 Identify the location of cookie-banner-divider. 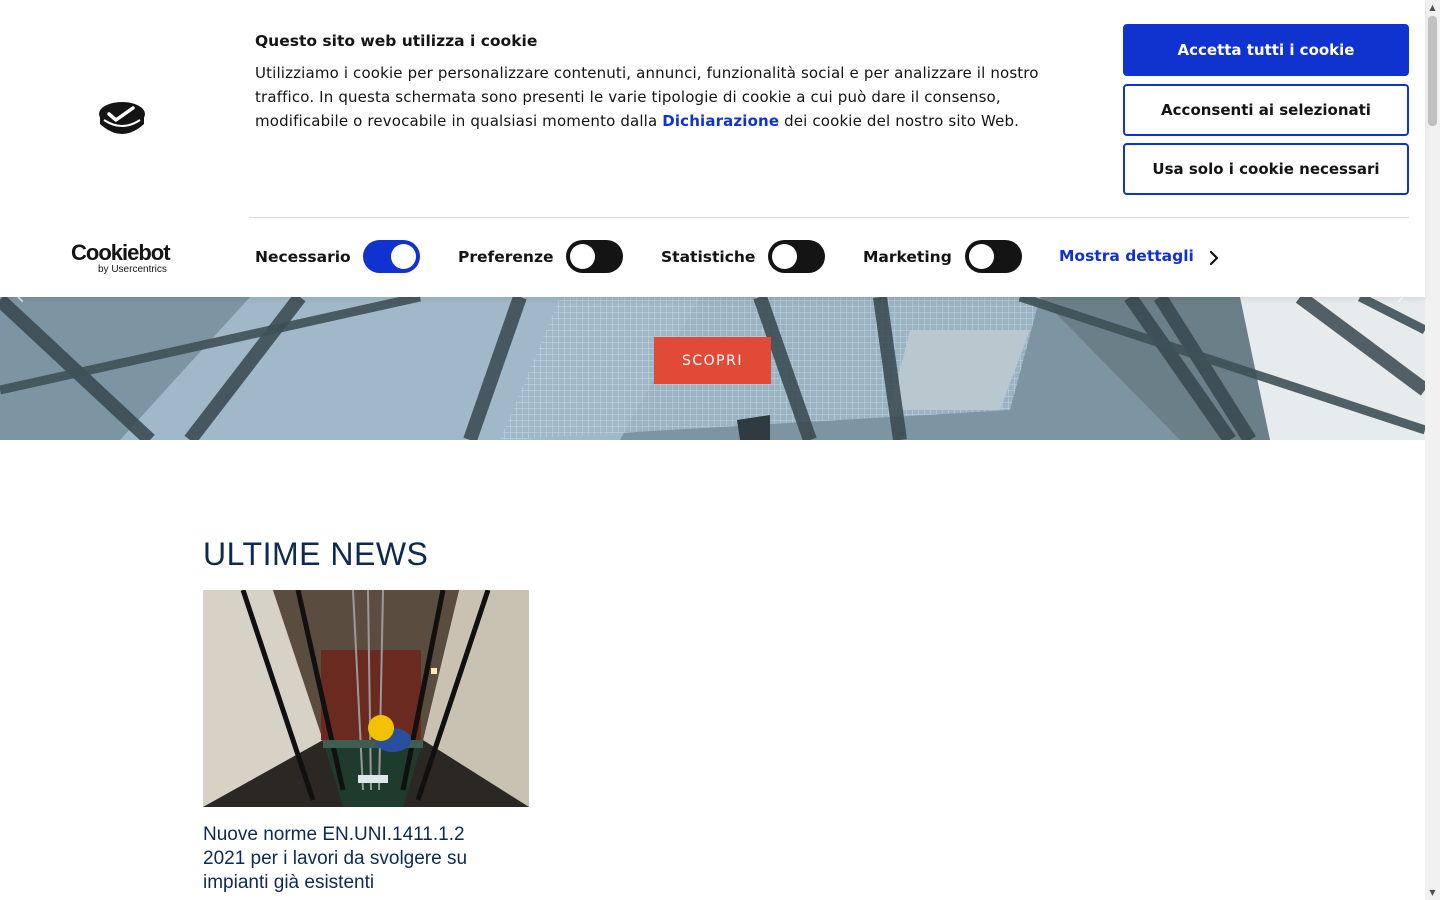
(829, 217).